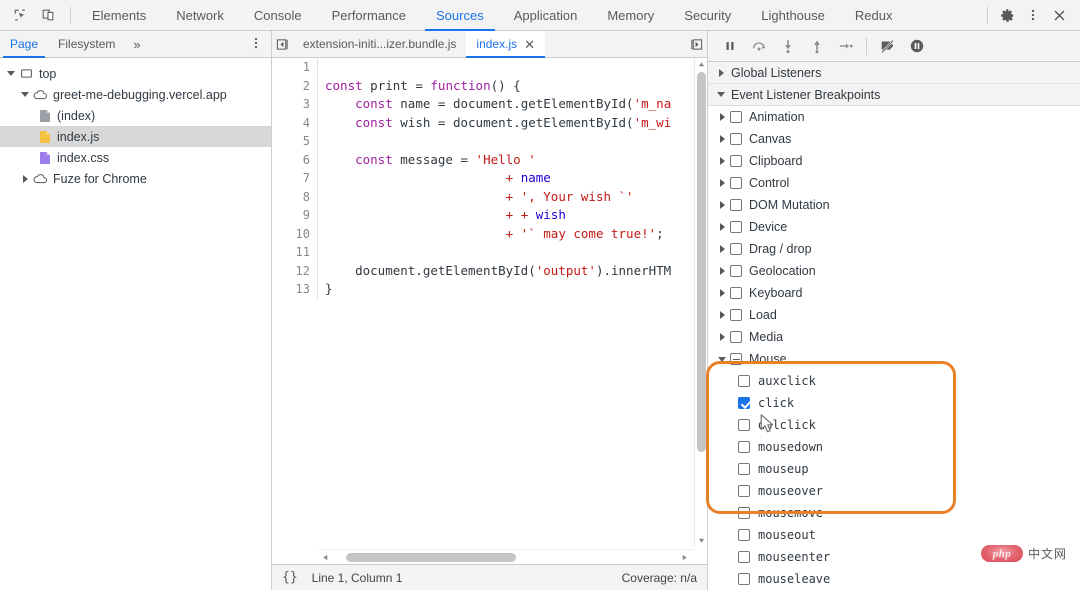 This screenshot has height=590, width=1080. Describe the element at coordinates (701, 64) in the screenshot. I see `scroll-up-icon` at that location.